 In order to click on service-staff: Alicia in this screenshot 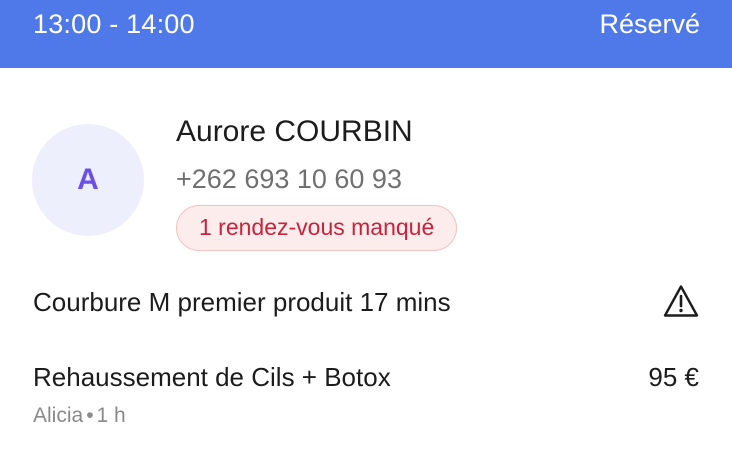, I will do `click(58, 415)`.